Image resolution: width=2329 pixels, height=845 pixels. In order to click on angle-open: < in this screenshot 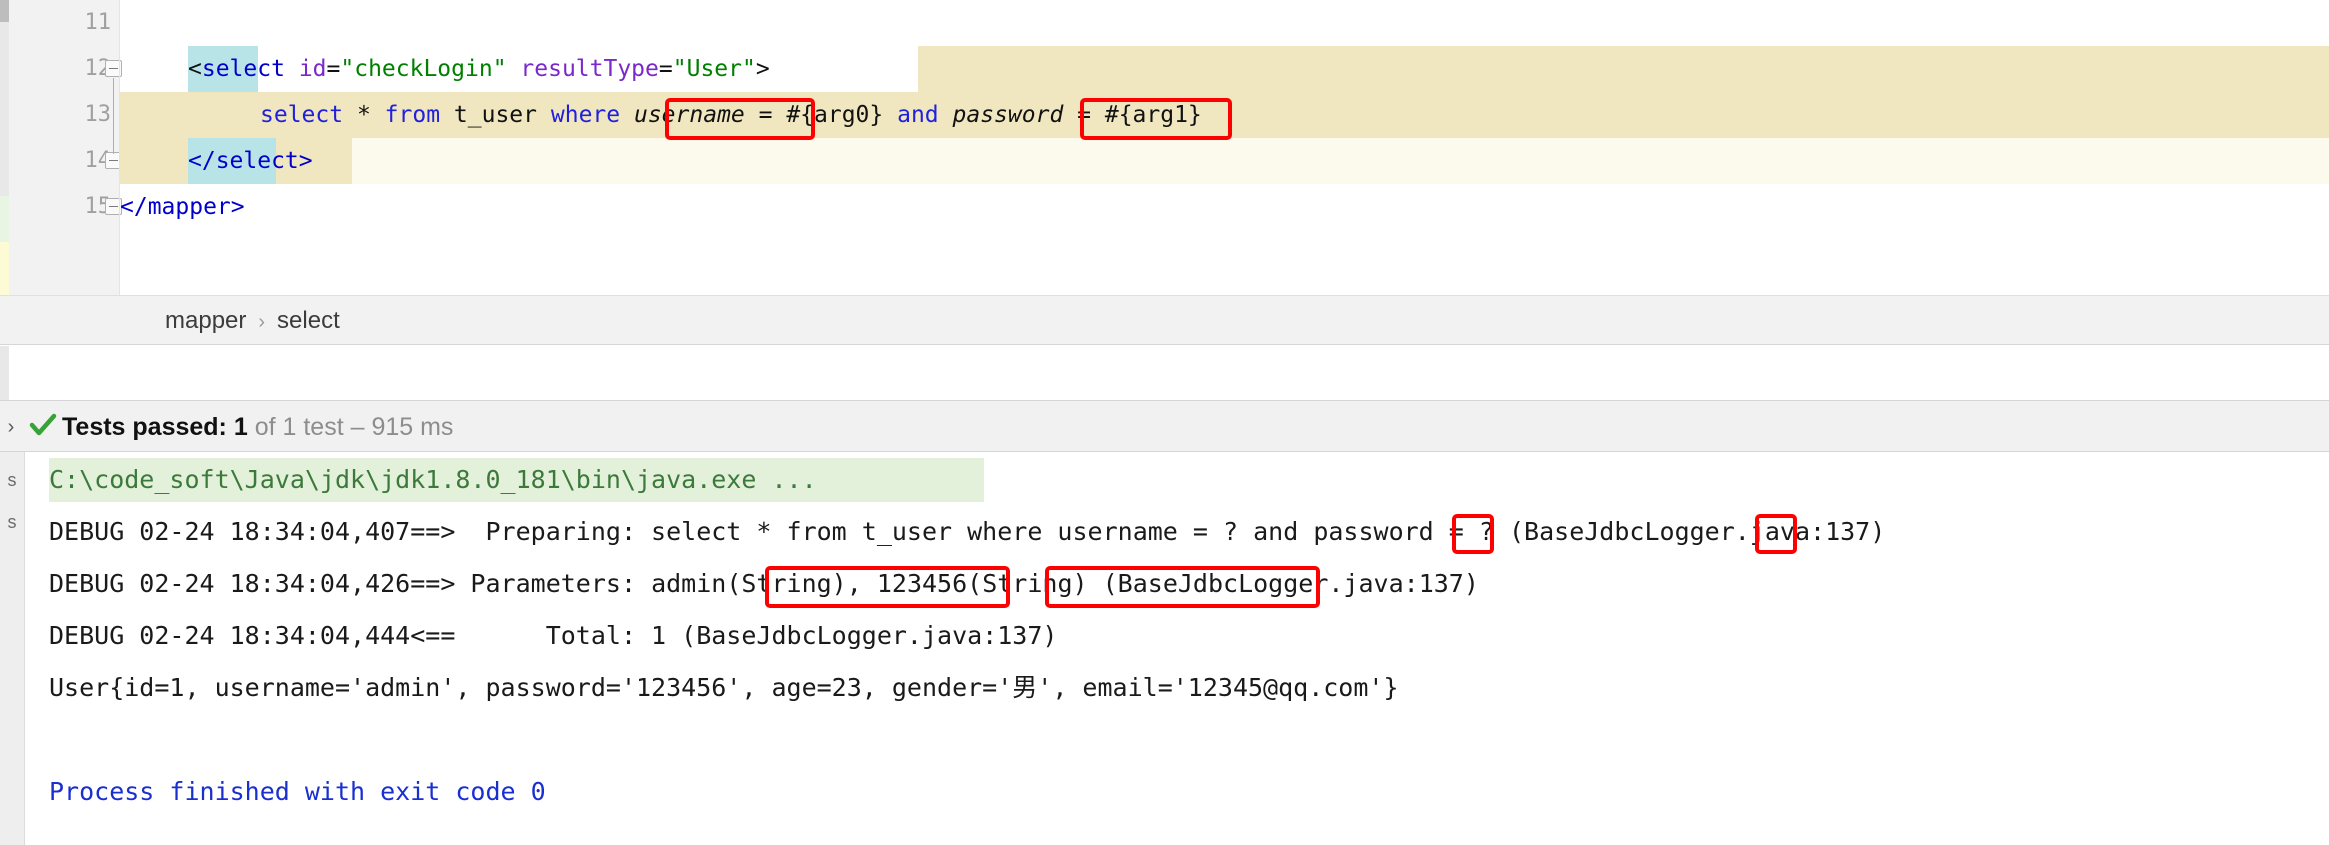, I will do `click(195, 69)`.